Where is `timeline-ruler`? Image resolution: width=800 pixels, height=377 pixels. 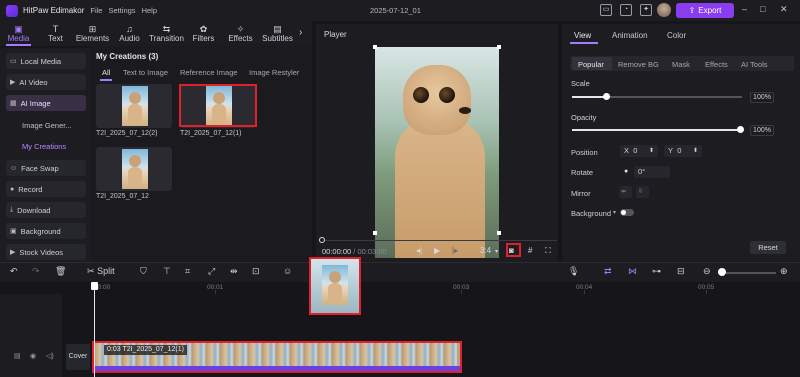 timeline-ruler is located at coordinates (431, 288).